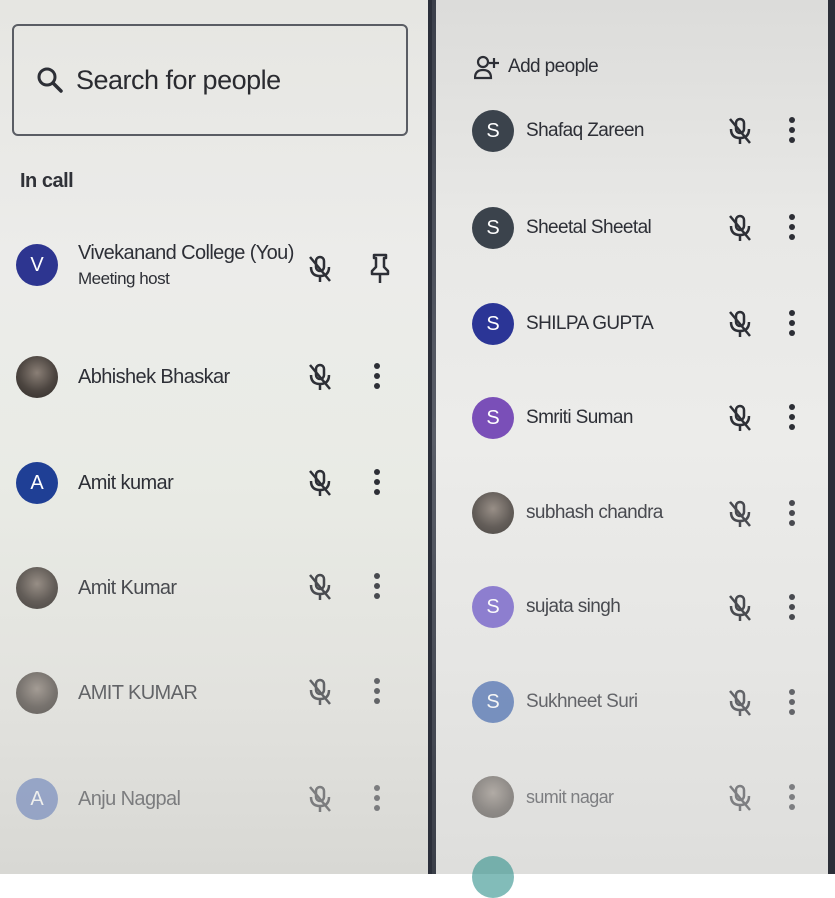 The image size is (835, 898). What do you see at coordinates (50, 80) in the screenshot?
I see `search-icon` at bounding box center [50, 80].